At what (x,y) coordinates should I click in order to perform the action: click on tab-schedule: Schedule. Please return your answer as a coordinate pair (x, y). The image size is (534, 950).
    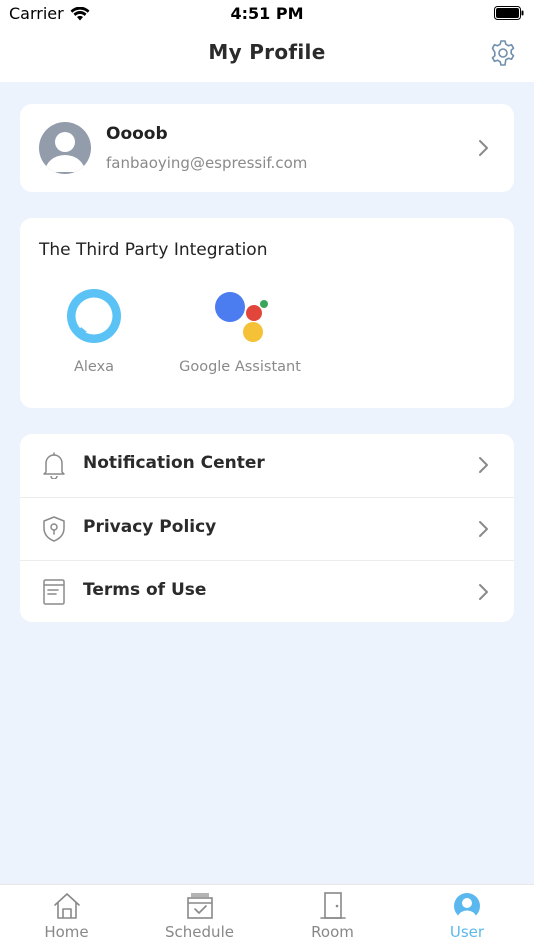
    Looking at the image, I should click on (199, 917).